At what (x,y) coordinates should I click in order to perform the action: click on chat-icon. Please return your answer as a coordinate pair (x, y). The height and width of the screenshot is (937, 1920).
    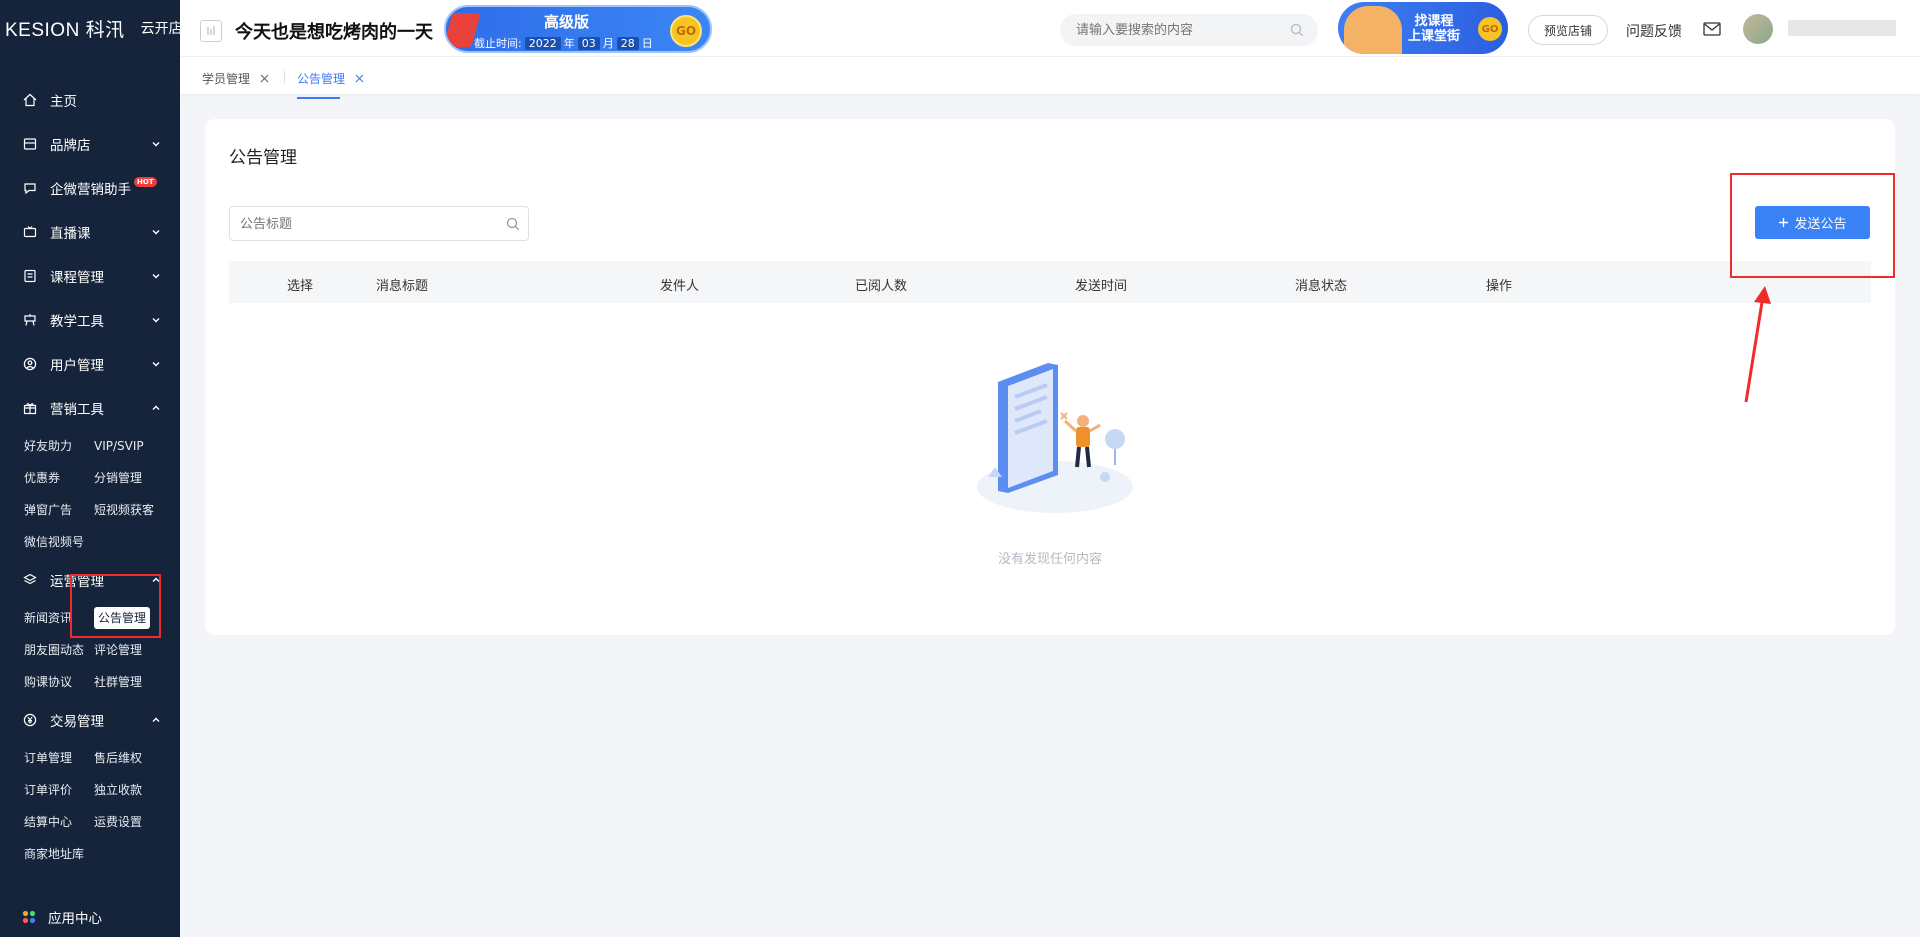
    Looking at the image, I should click on (30, 188).